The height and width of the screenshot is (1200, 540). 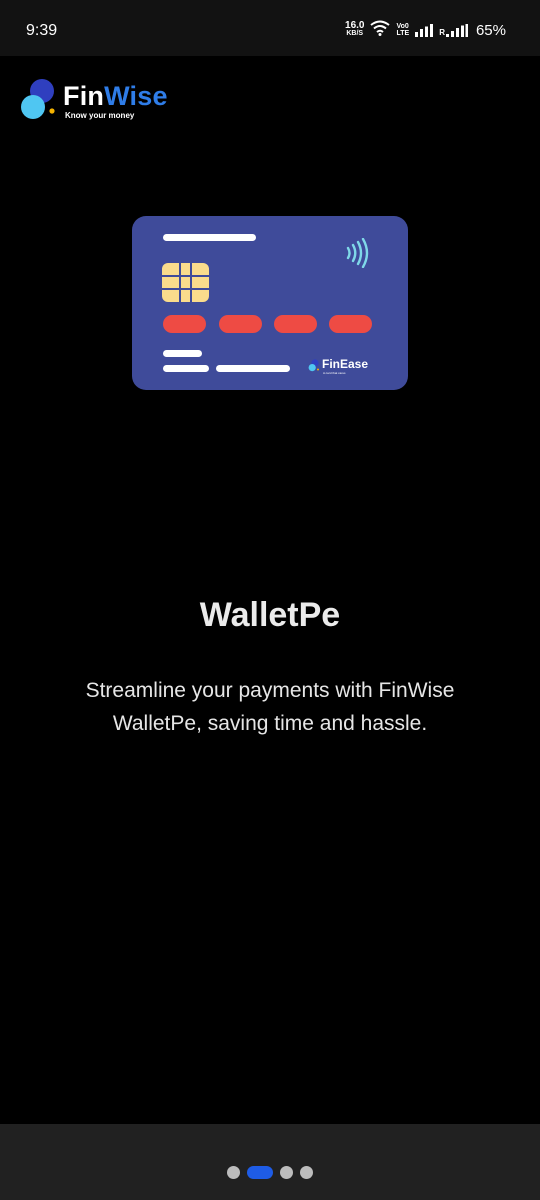 I want to click on card-name-line-right, so click(x=253, y=368).